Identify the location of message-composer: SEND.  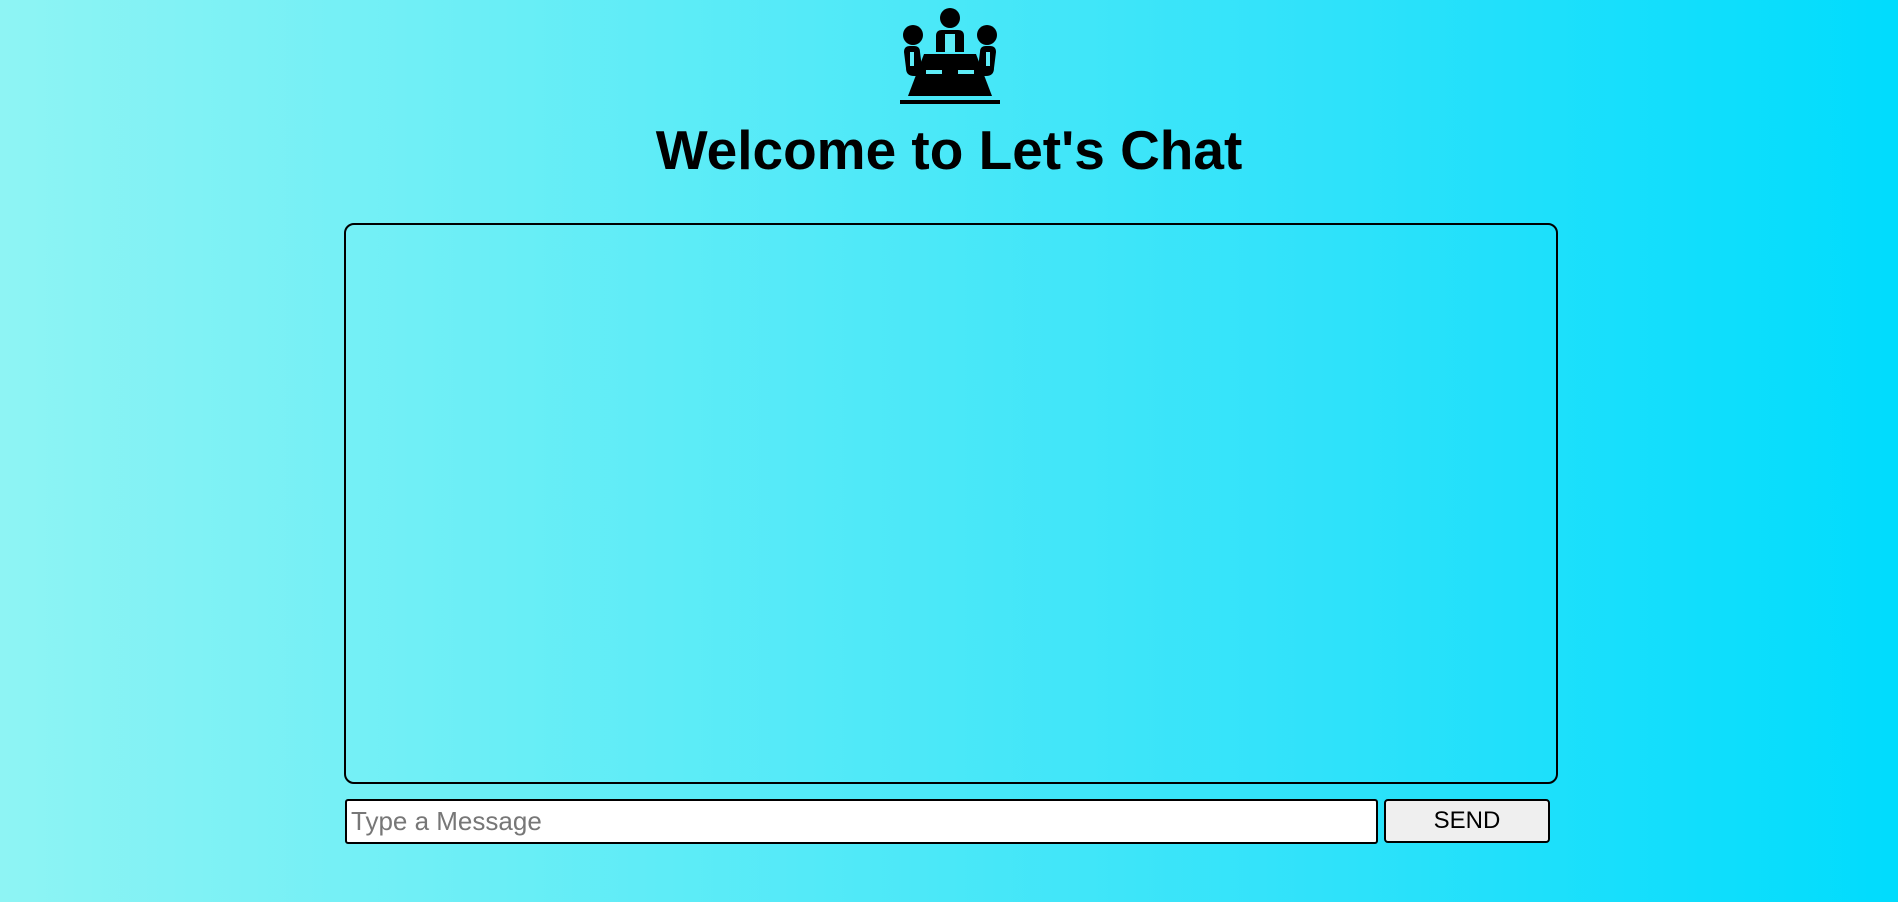
(947, 821).